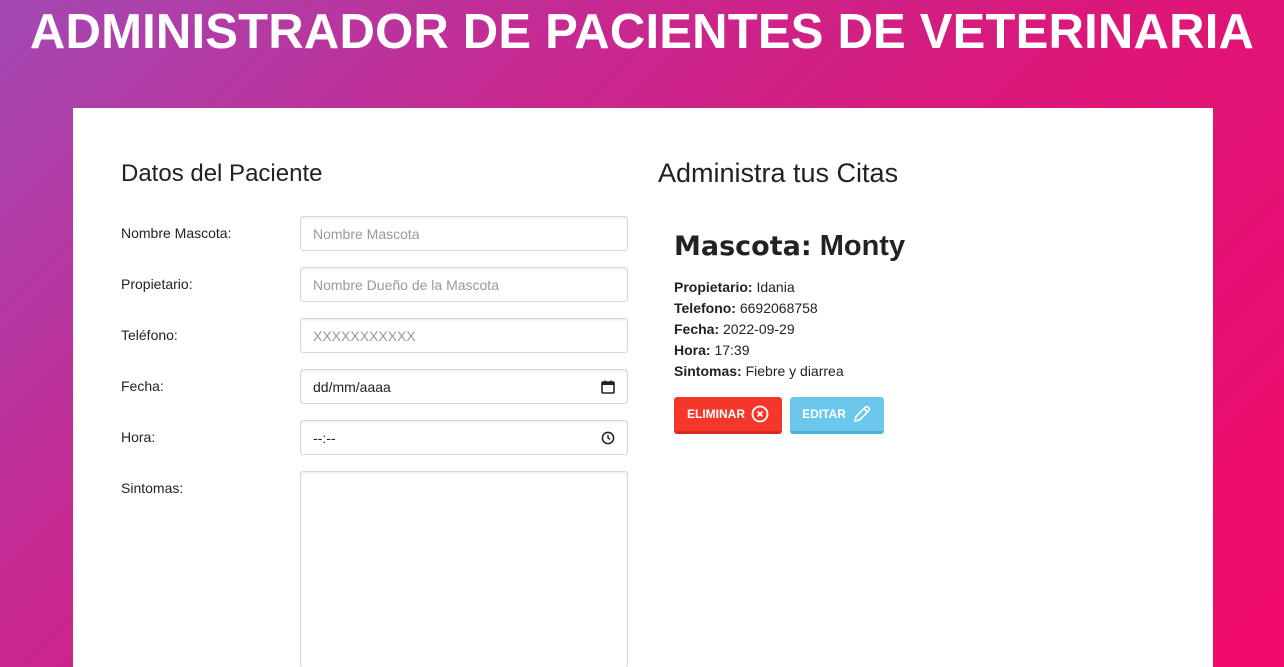  Describe the element at coordinates (464, 233) in the screenshot. I see `pet-name-input: Nombre Mascota` at that location.